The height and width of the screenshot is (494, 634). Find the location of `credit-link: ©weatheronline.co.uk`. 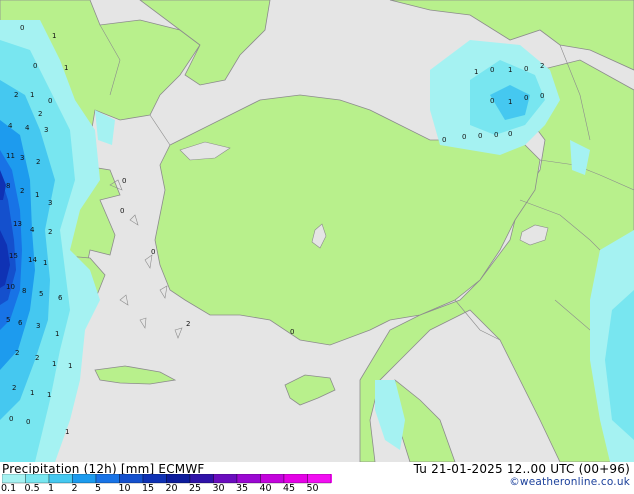

credit-link: ©weatheronline.co.uk is located at coordinates (569, 482).